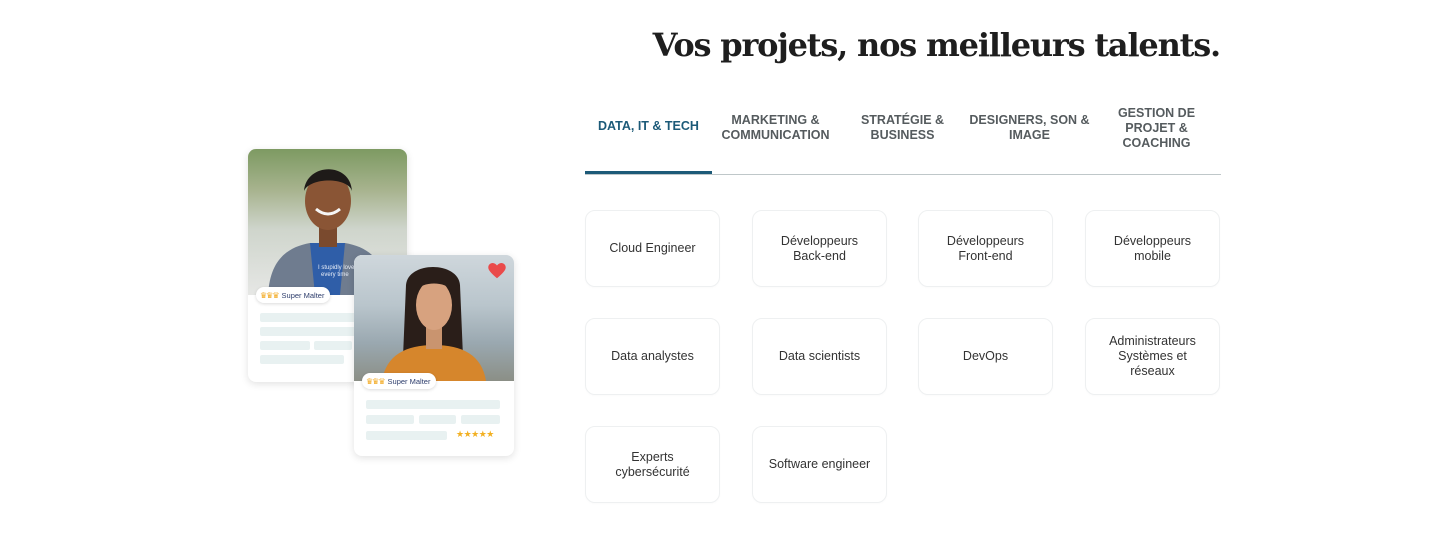  I want to click on svg-text: every time, so click(335, 275).